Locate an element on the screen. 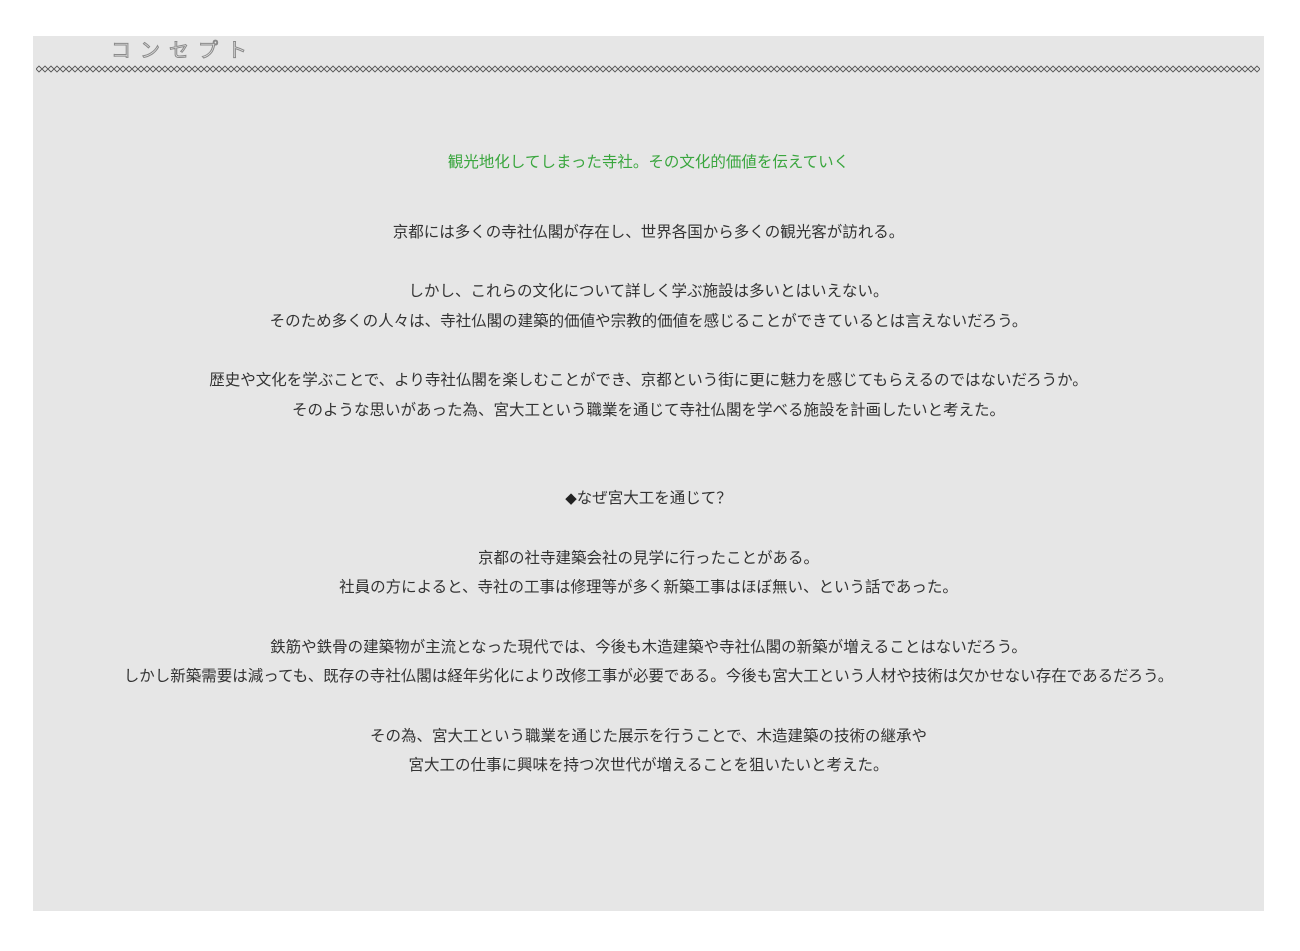 This screenshot has width=1300, height=951. concept-paragraph-1: 京都には多くの寺社仏閣が存在し、世界各国から多くの観光客が訪れる。 is located at coordinates (648, 231).